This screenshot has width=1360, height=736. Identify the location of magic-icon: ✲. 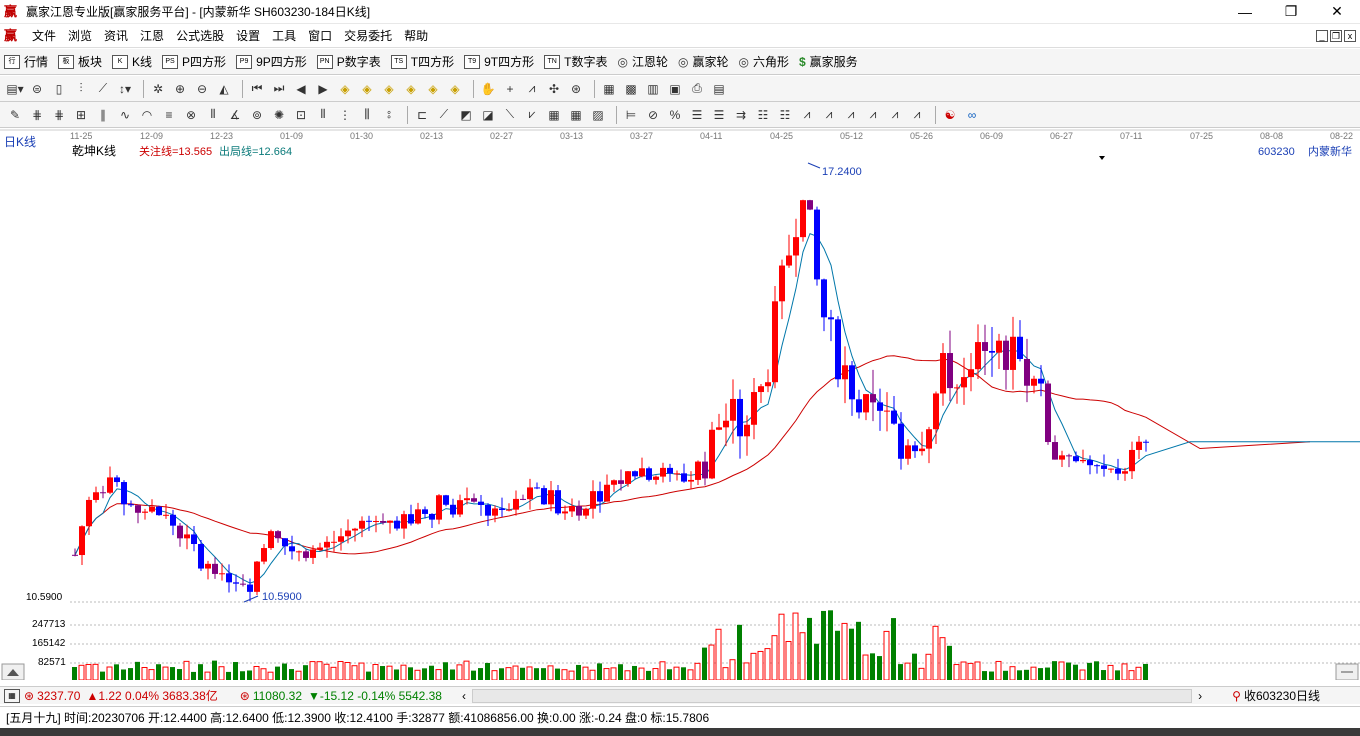
(158, 89).